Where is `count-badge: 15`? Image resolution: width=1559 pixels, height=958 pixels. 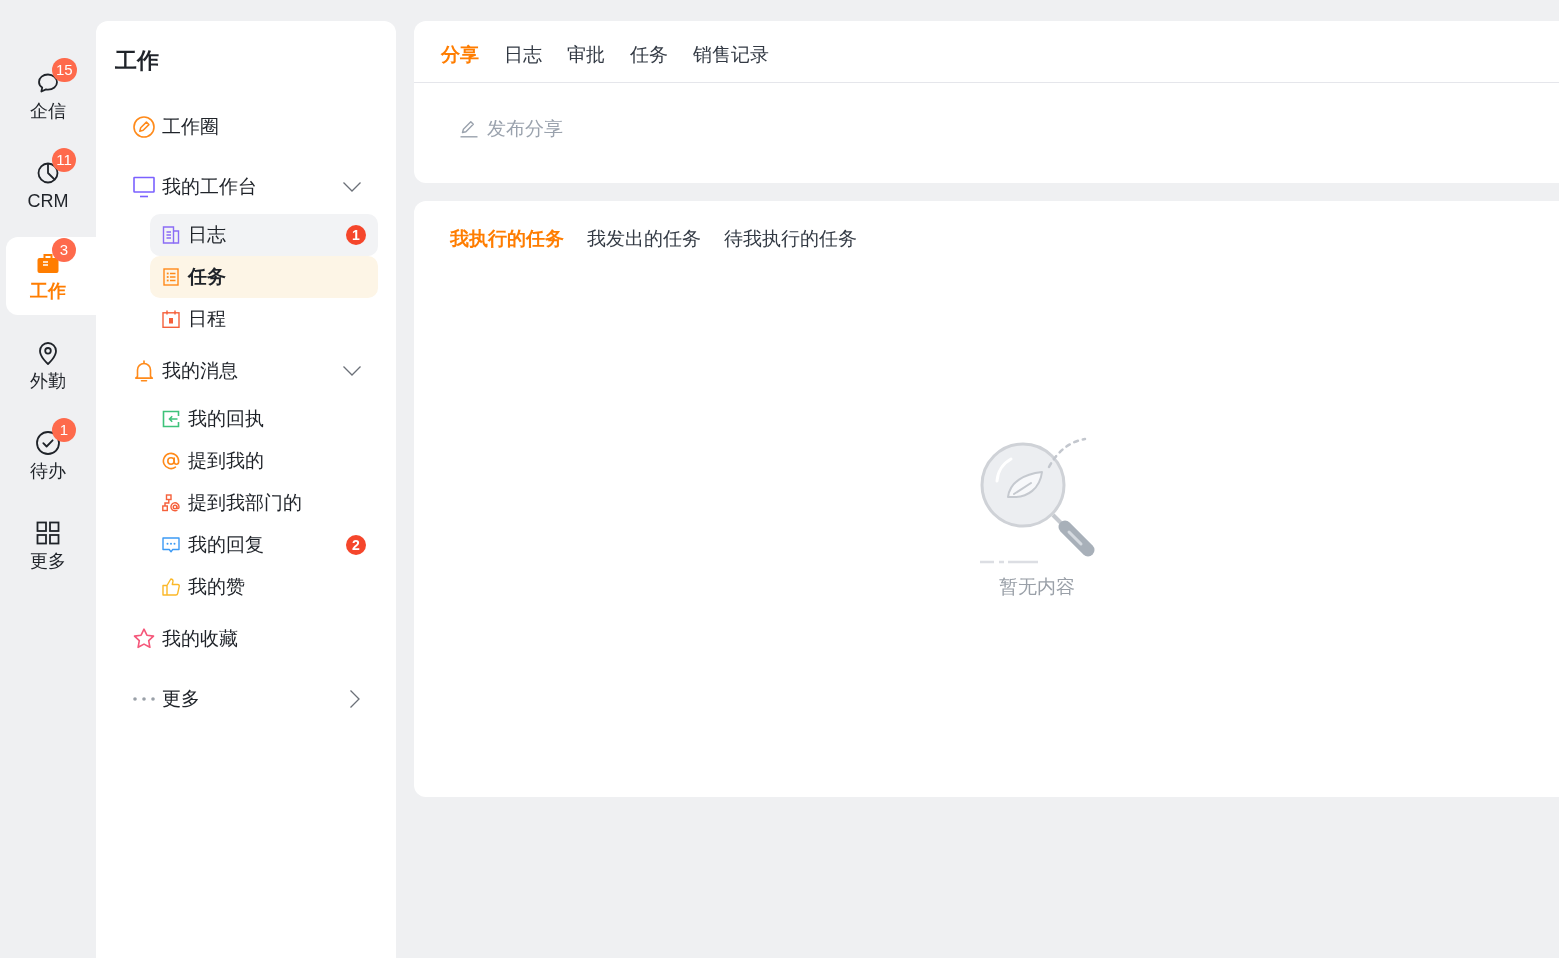 count-badge: 15 is located at coordinates (64, 70).